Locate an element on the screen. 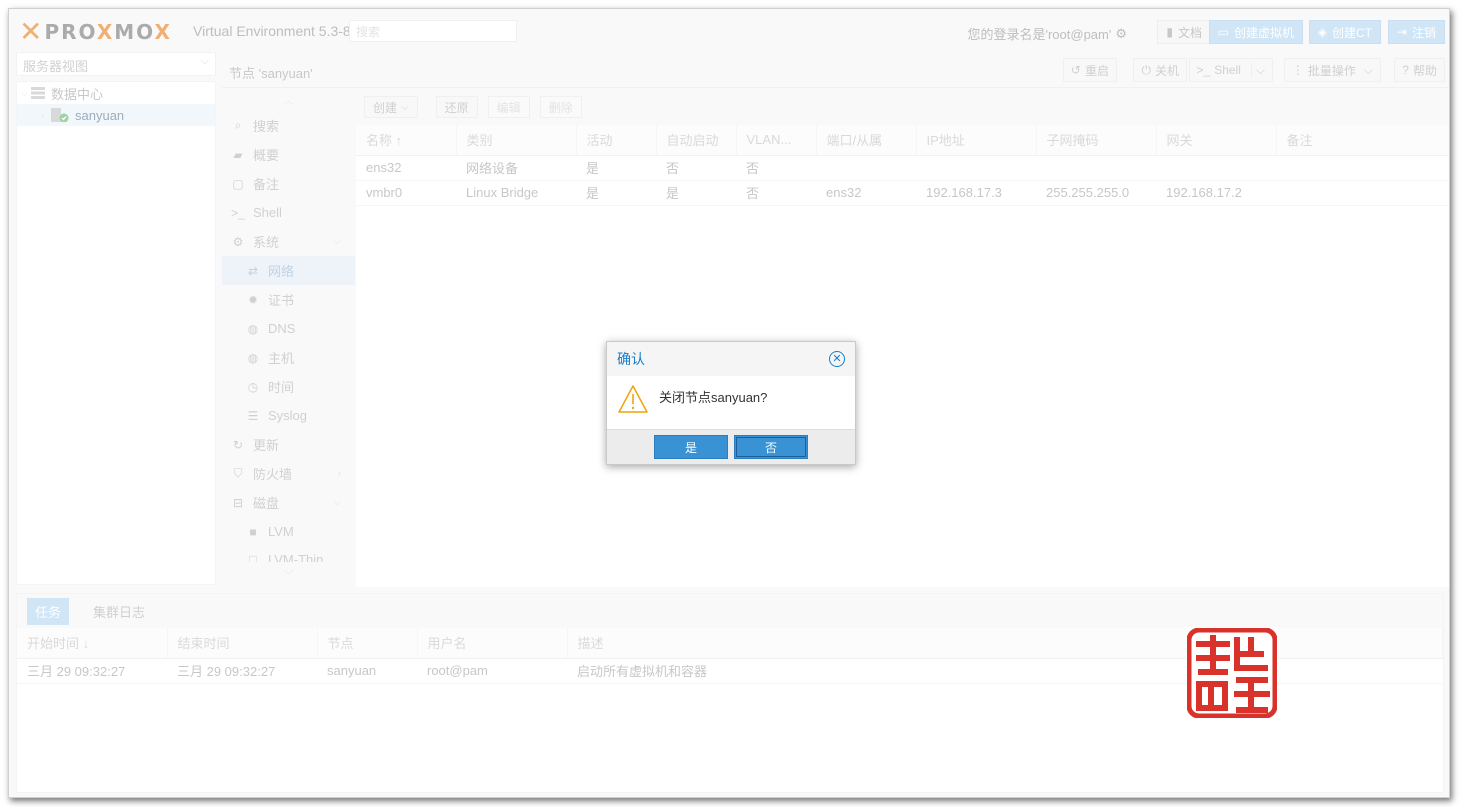 Image resolution: width=1461 pixels, height=807 pixels. confirm-dialog: 确认 ✕ 关闭节点sanyuan? 是 否 is located at coordinates (731, 403).